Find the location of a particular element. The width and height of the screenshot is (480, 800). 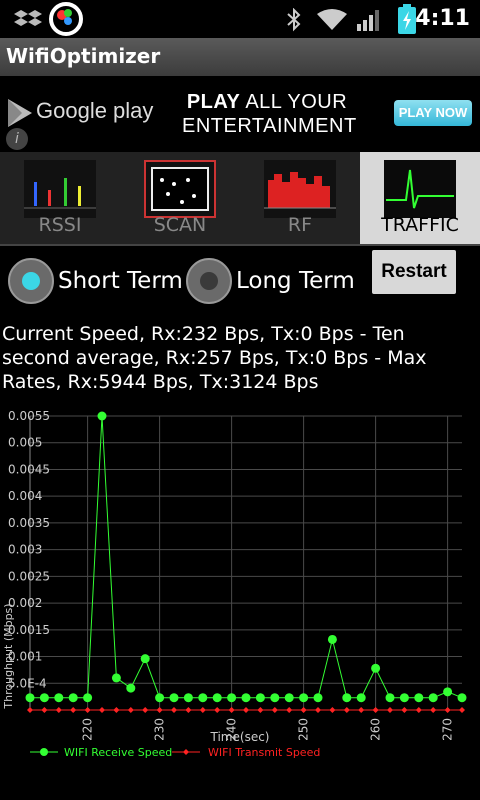

google-play-icon is located at coordinates (20, 113).